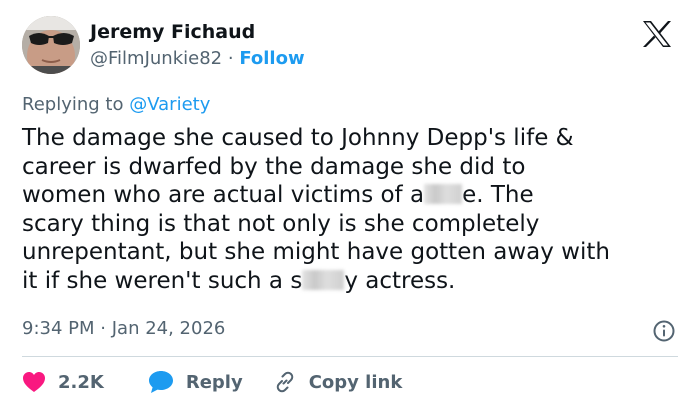  I want to click on tweet-line: it if she weren't such a s y actress., so click(354, 281).